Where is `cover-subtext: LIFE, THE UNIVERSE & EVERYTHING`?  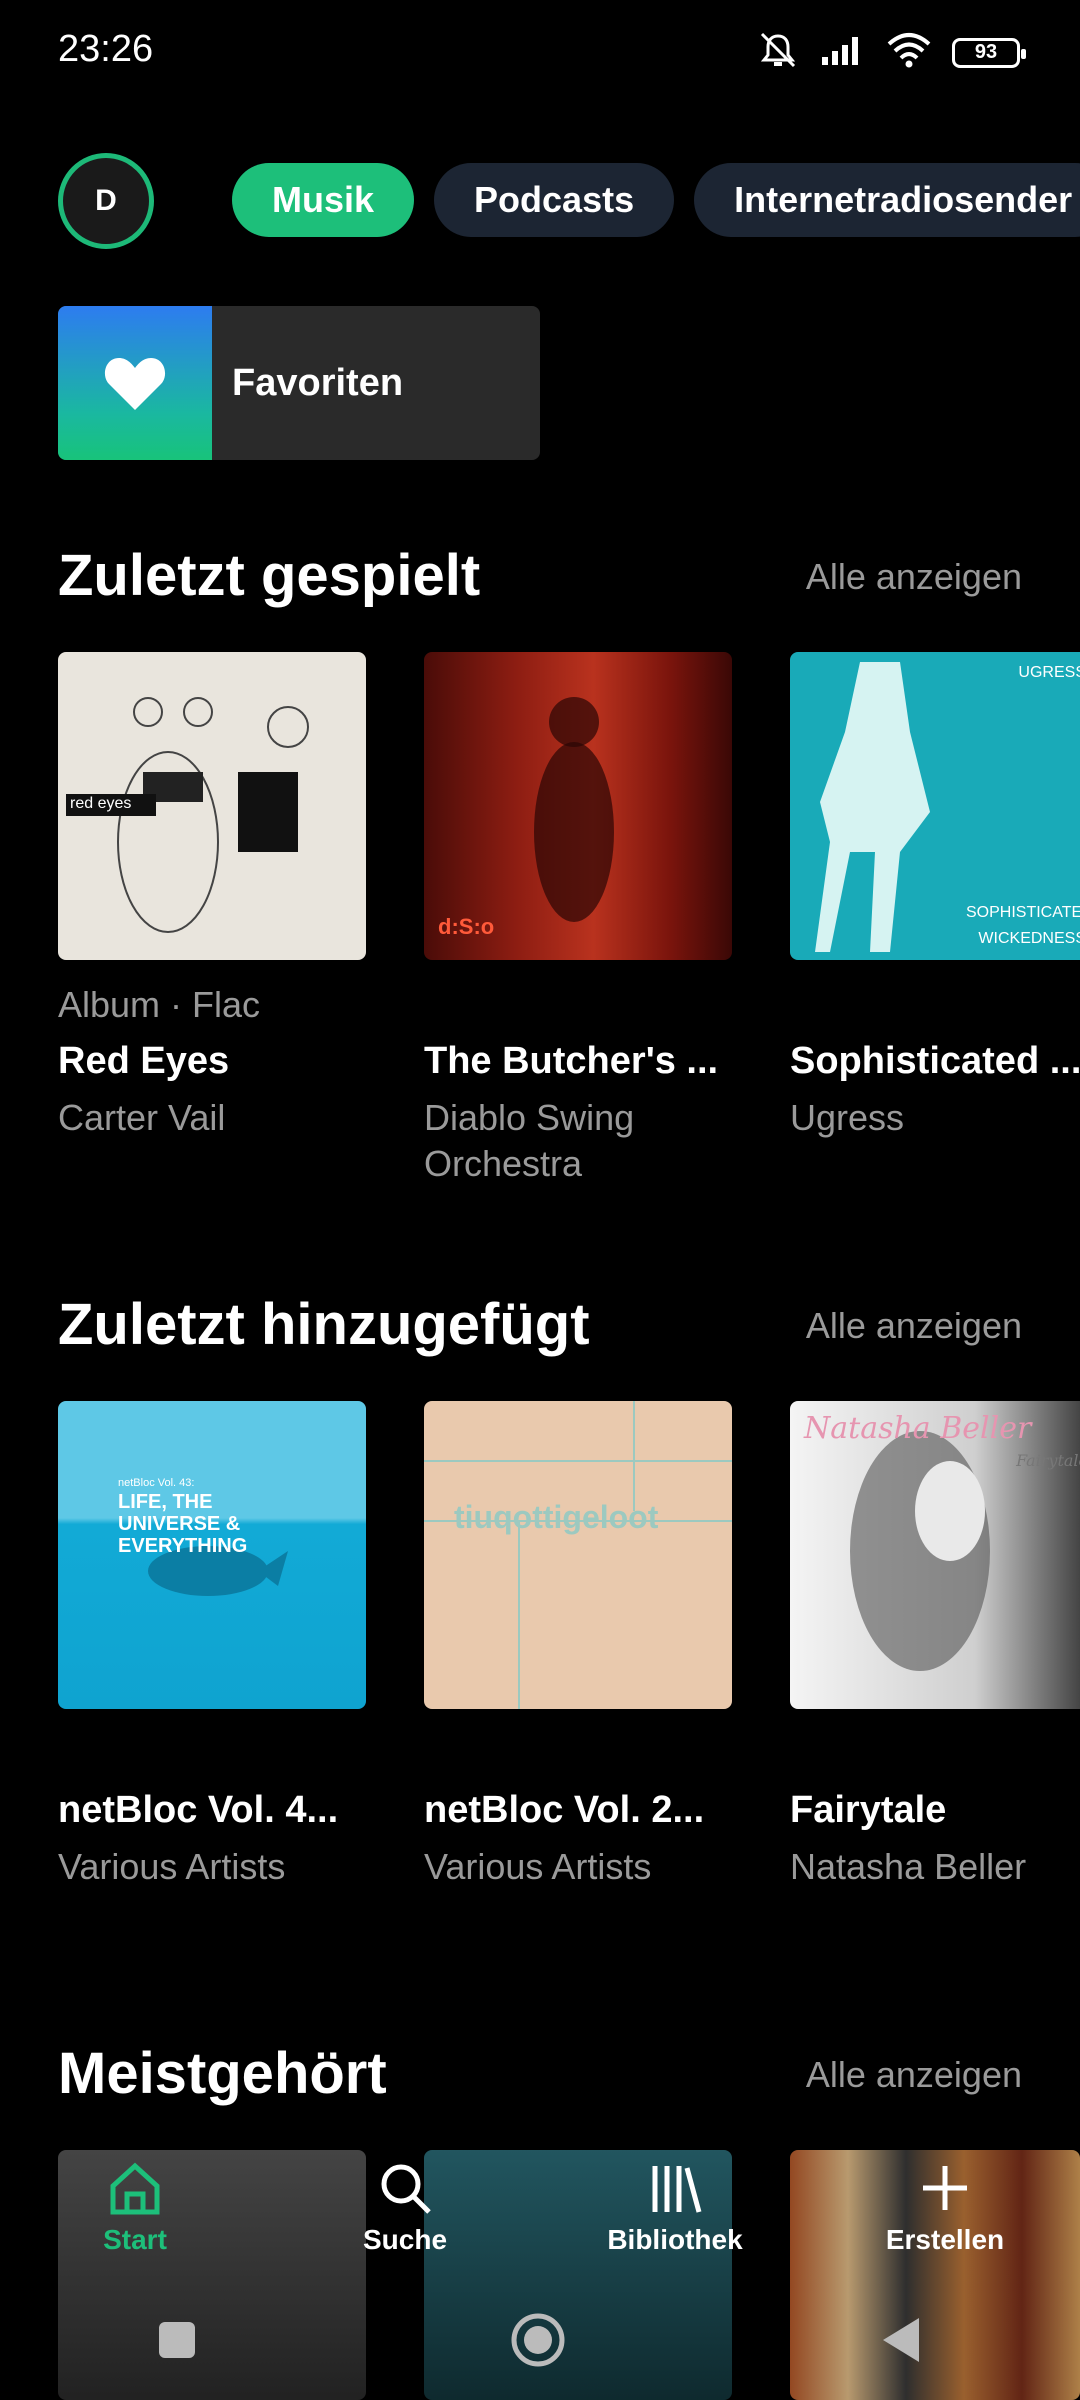
cover-subtext: LIFE, THE UNIVERSE & EVERYTHING is located at coordinates (183, 1524).